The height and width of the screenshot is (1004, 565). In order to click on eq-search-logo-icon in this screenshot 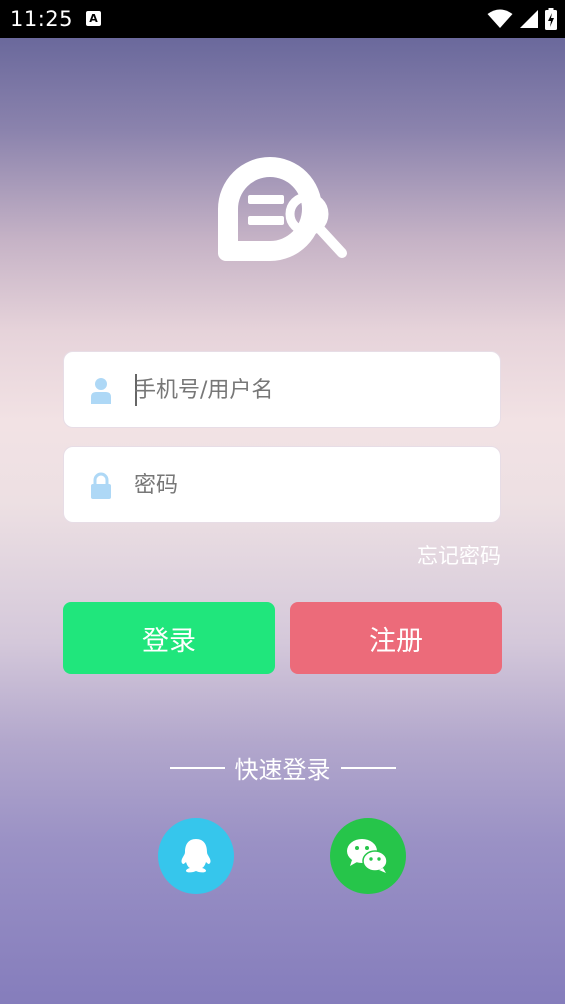, I will do `click(282, 209)`.